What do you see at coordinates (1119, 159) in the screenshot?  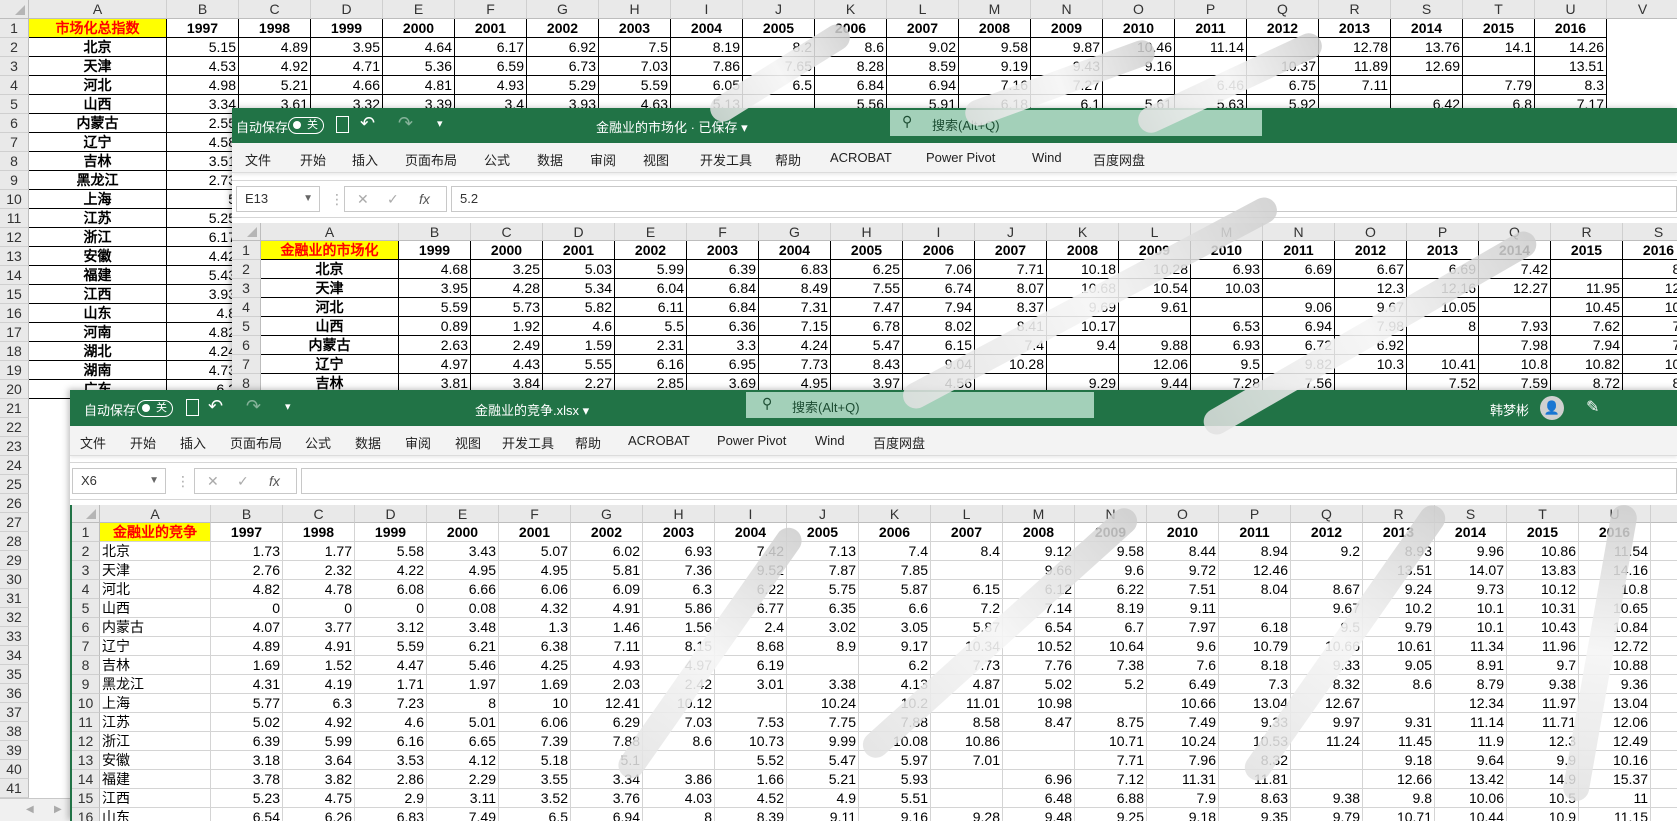 I see `ribbon-tab-13: 百度网盘` at bounding box center [1119, 159].